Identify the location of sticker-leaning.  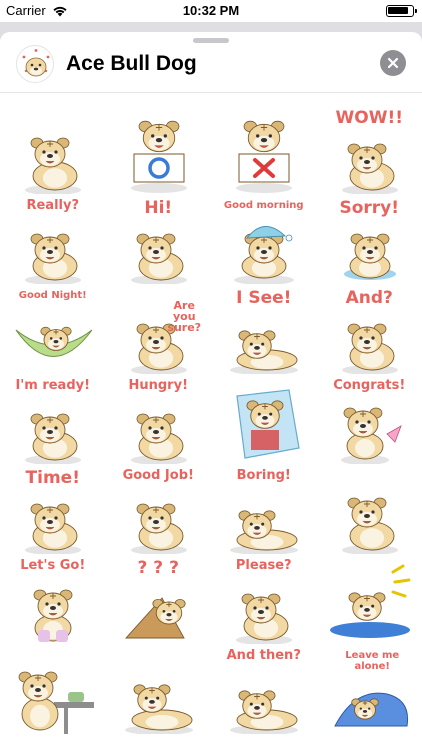
(53, 691).